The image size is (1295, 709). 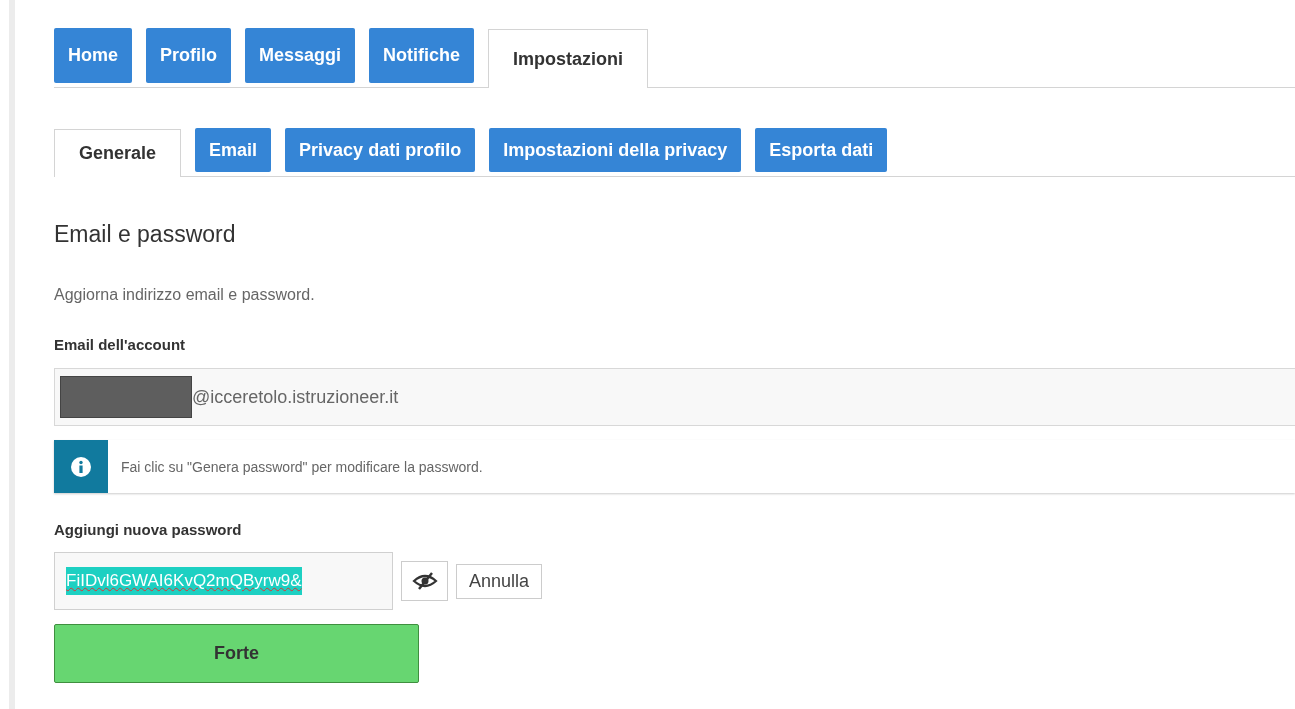 What do you see at coordinates (120, 344) in the screenshot?
I see `field-label: Email dell'account` at bounding box center [120, 344].